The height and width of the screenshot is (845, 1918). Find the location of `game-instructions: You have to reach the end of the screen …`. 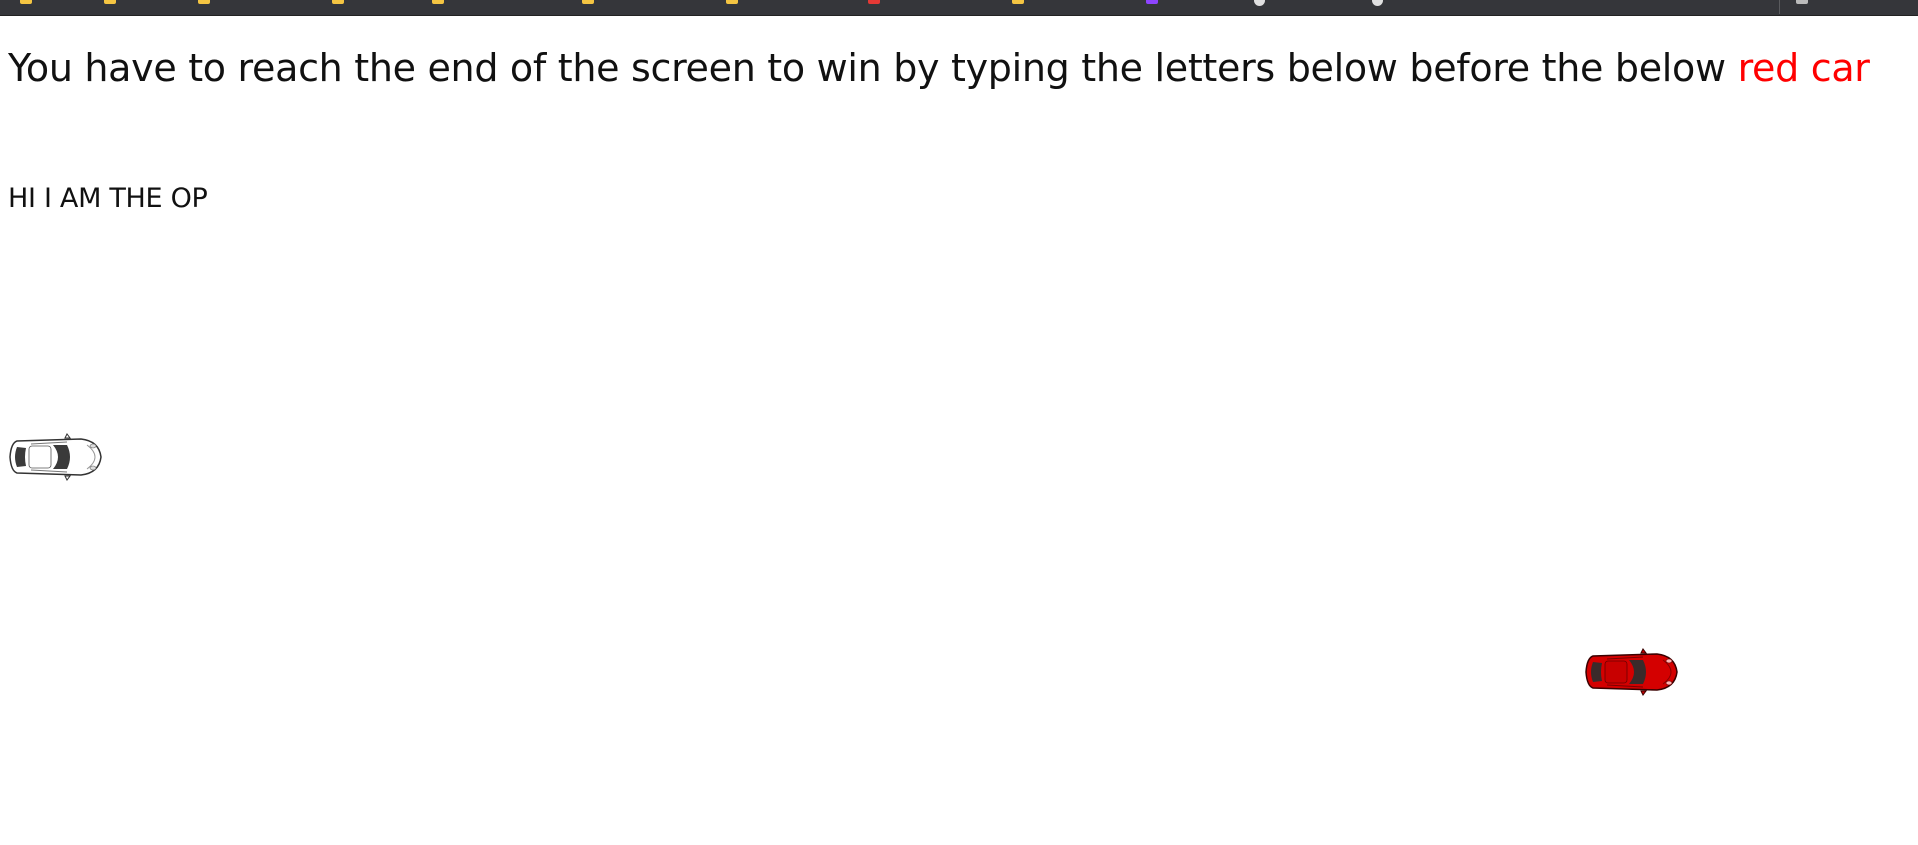

game-instructions: You have to reach the end of the screen … is located at coordinates (939, 68).